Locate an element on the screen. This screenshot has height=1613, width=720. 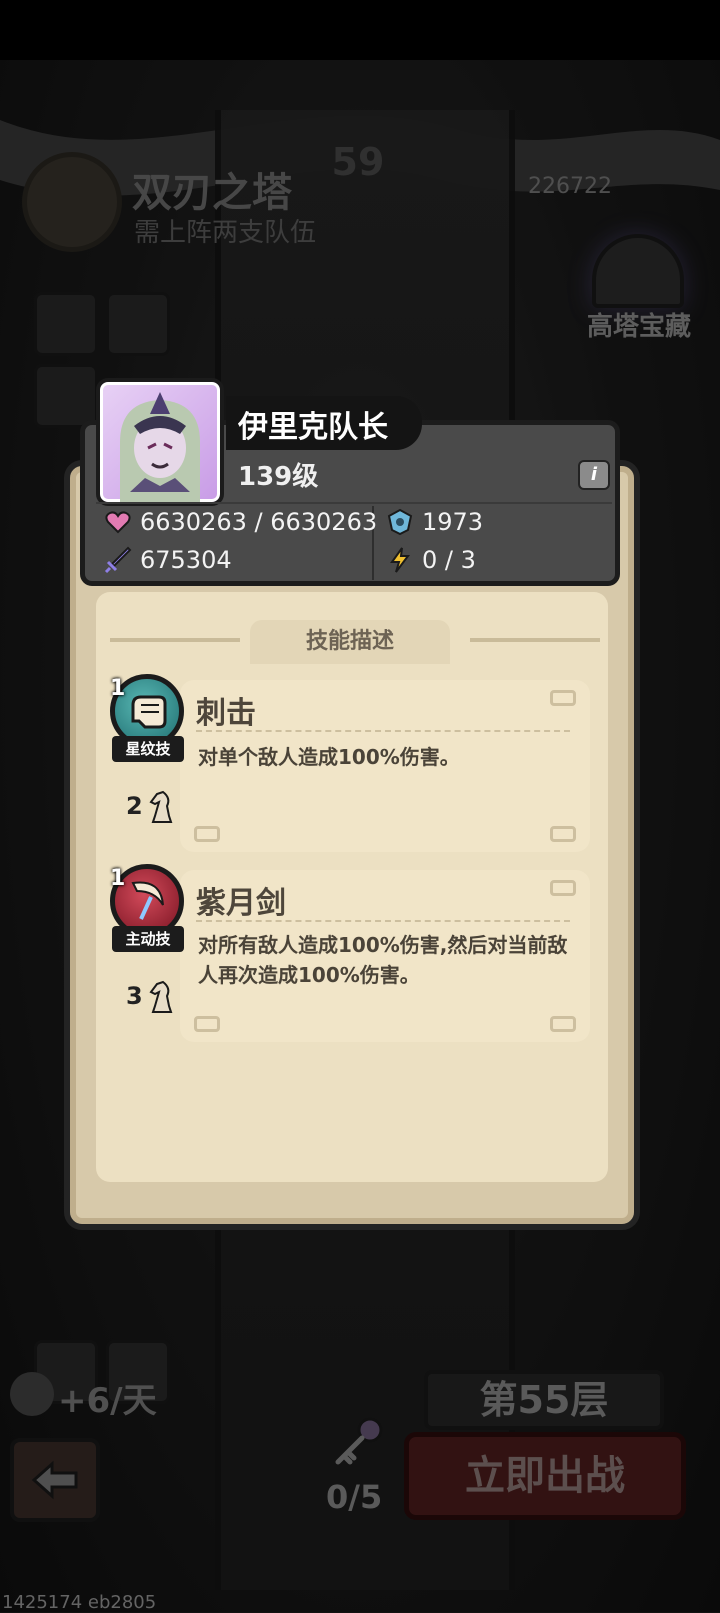
skill-type: 主动技 is located at coordinates (148, 939).